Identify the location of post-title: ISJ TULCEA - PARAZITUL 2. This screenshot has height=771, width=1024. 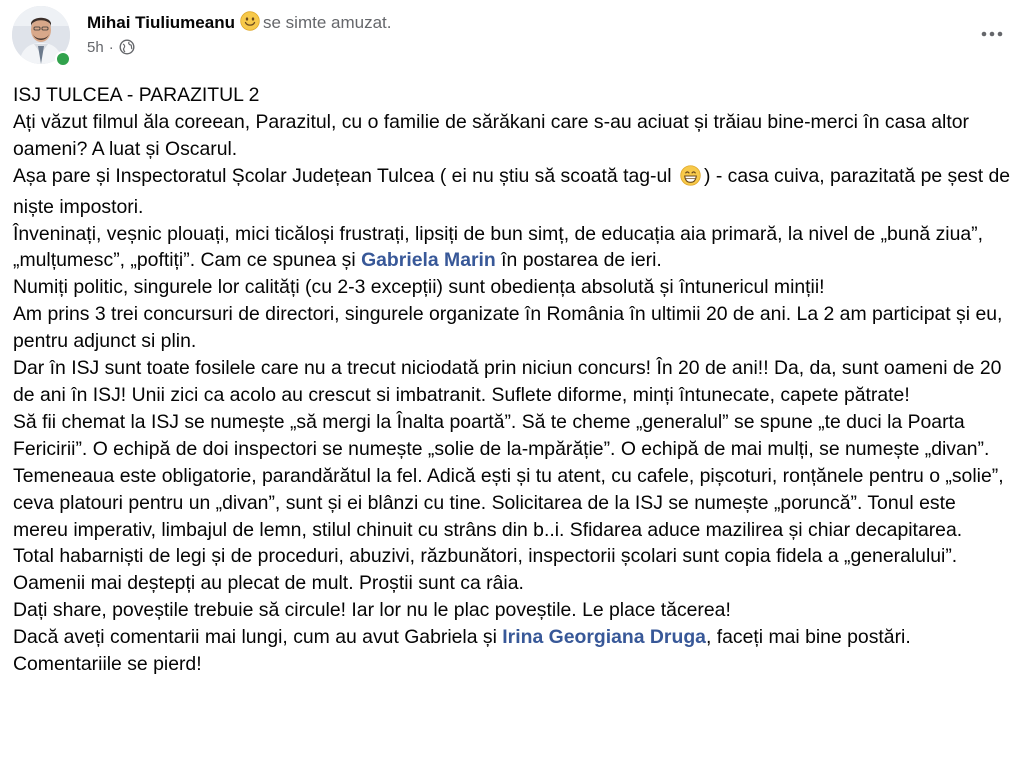
(136, 95).